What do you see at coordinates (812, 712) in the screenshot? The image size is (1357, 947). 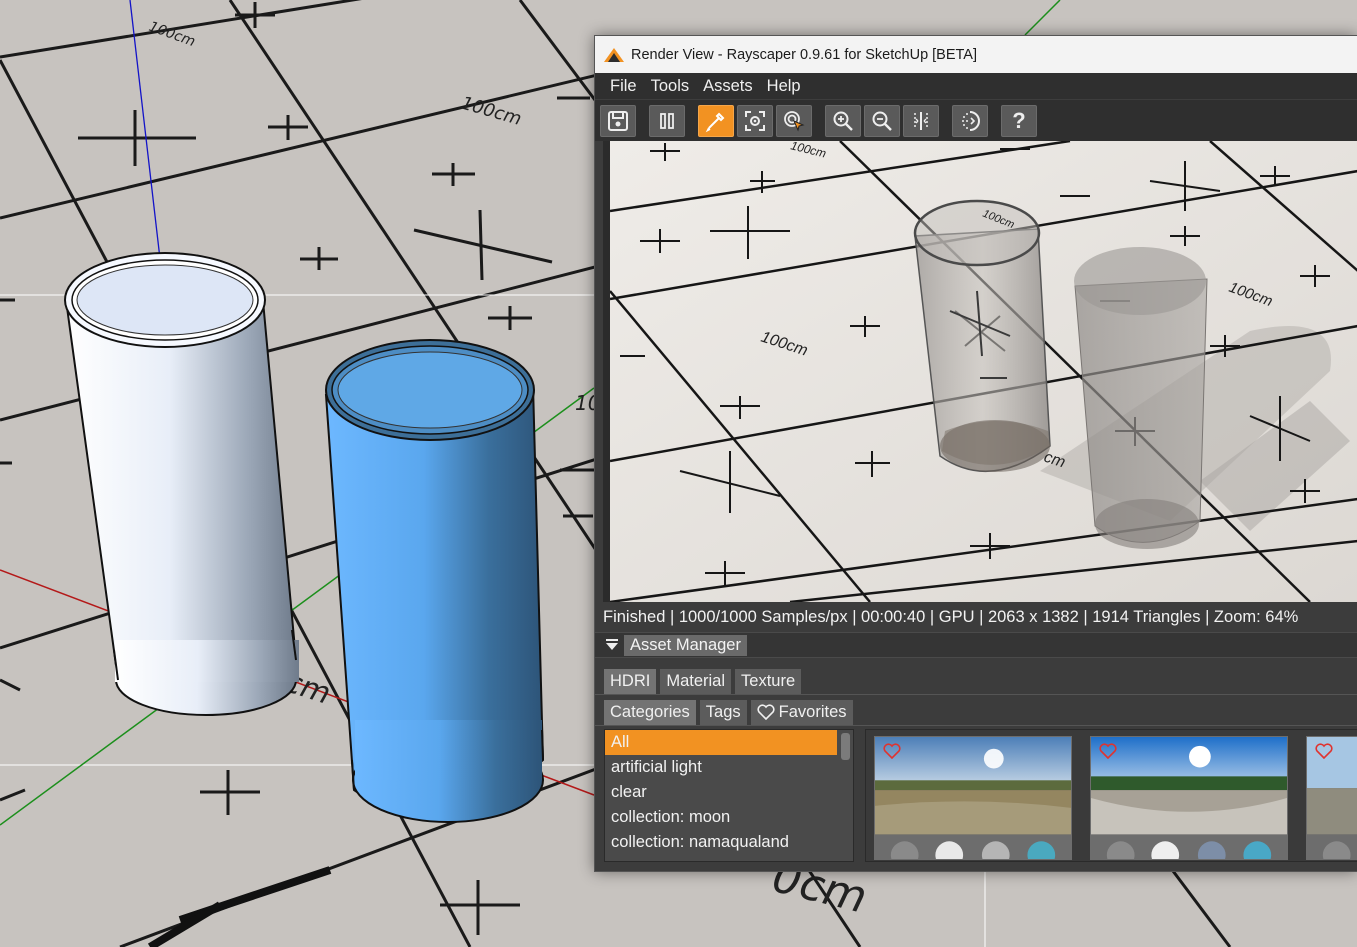 I see `tab-favorites-label: Favorites` at bounding box center [812, 712].